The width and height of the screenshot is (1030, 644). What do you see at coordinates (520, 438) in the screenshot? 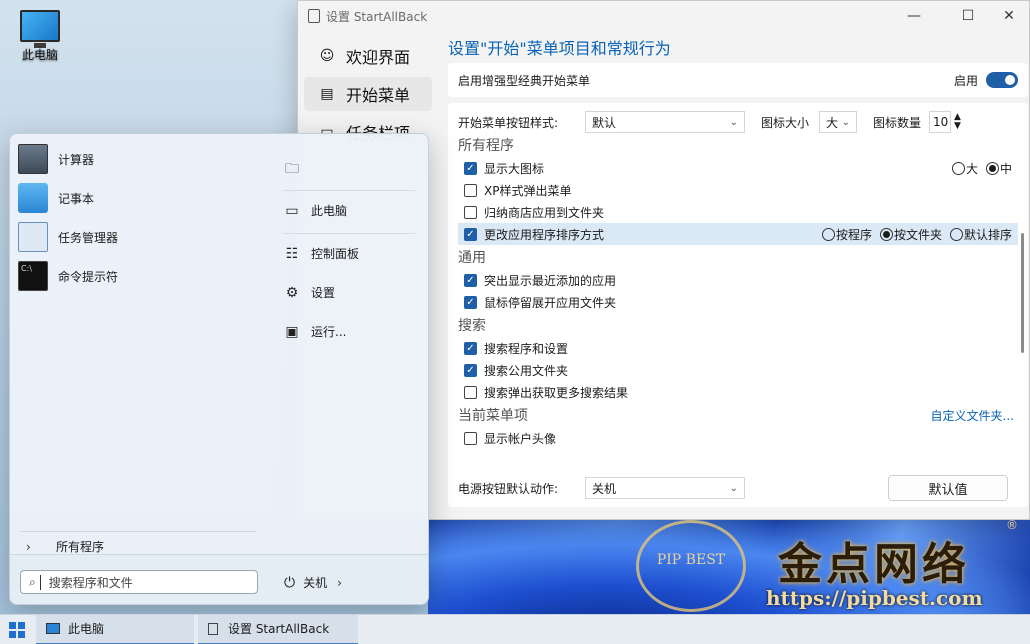
I see `option-label: 显示帐户头像` at bounding box center [520, 438].